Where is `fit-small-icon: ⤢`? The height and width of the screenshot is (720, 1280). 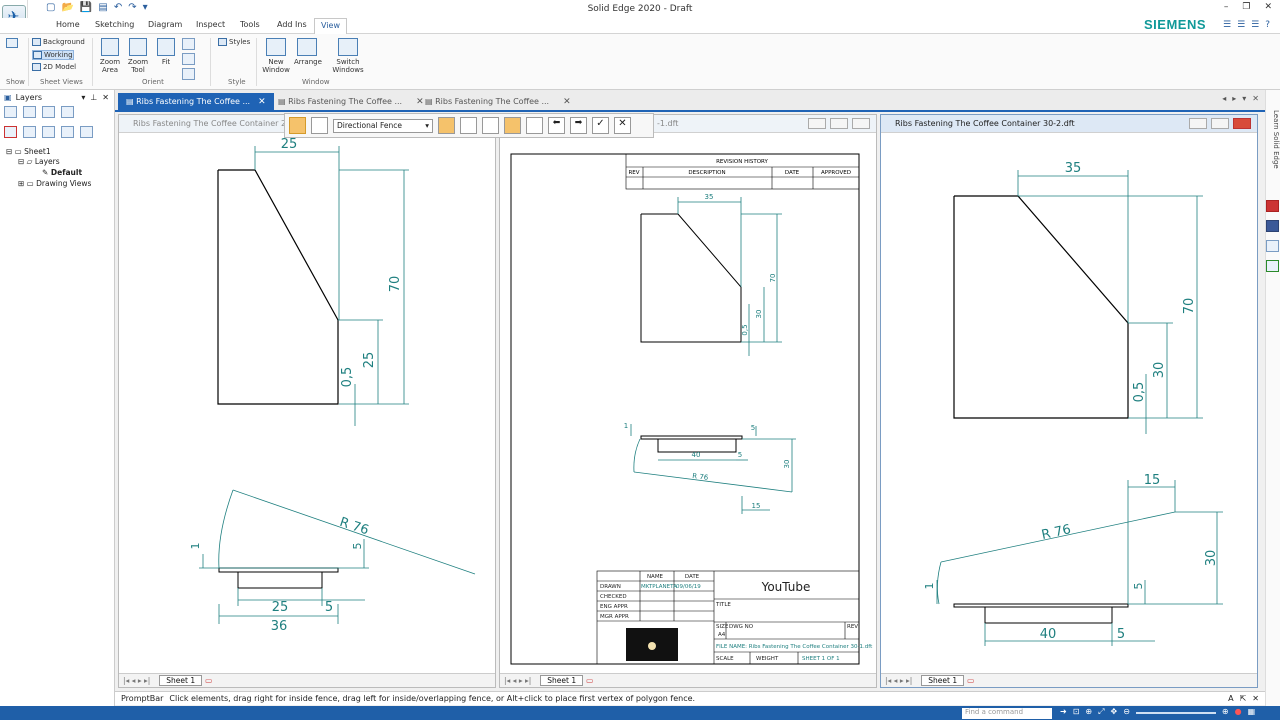 fit-small-icon: ⤢ is located at coordinates (1101, 712).